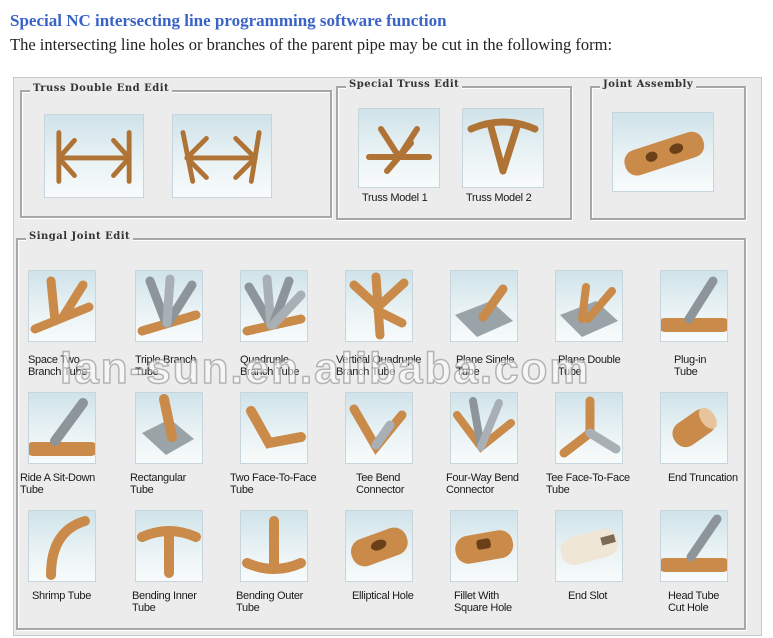  Describe the element at coordinates (270, 602) in the screenshot. I see `joint-label-bending-outer: Bending Outer Tube` at that location.